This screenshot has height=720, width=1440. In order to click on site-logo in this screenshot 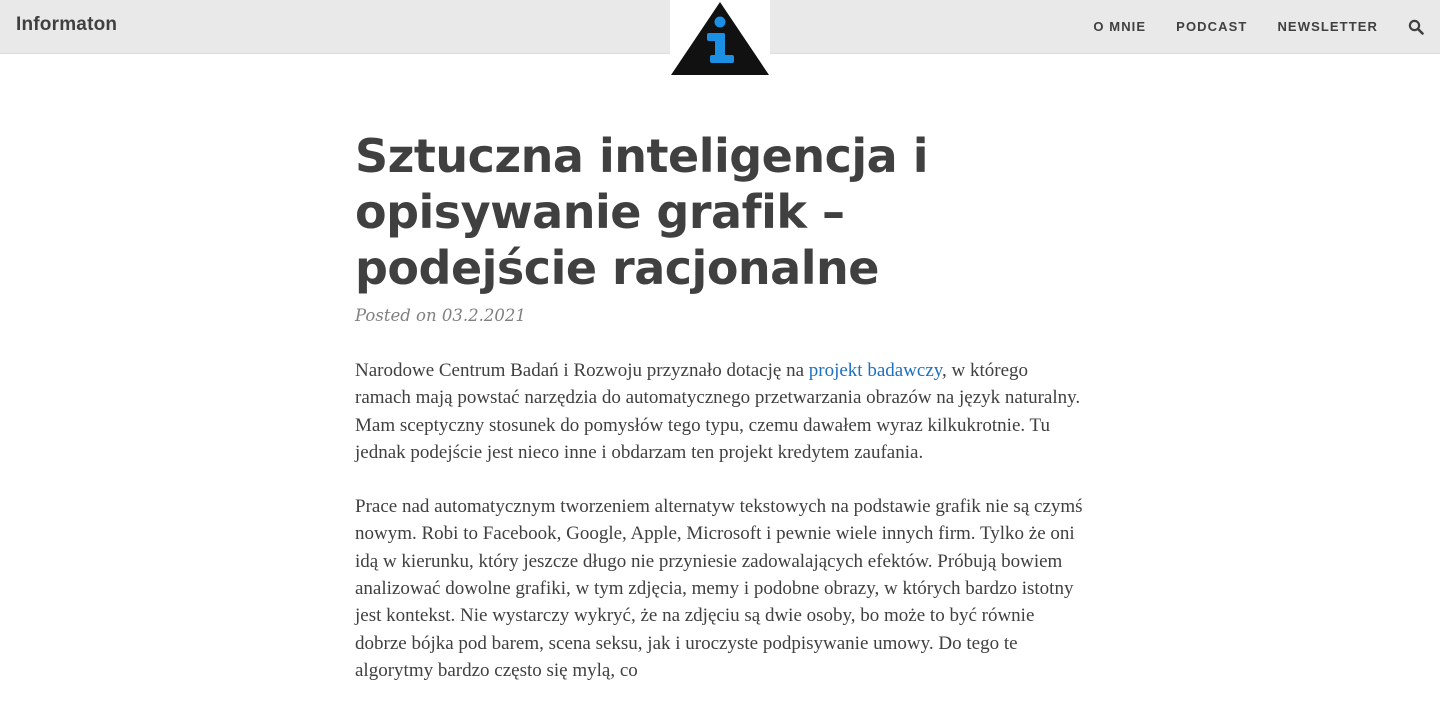, I will do `click(720, 38)`.